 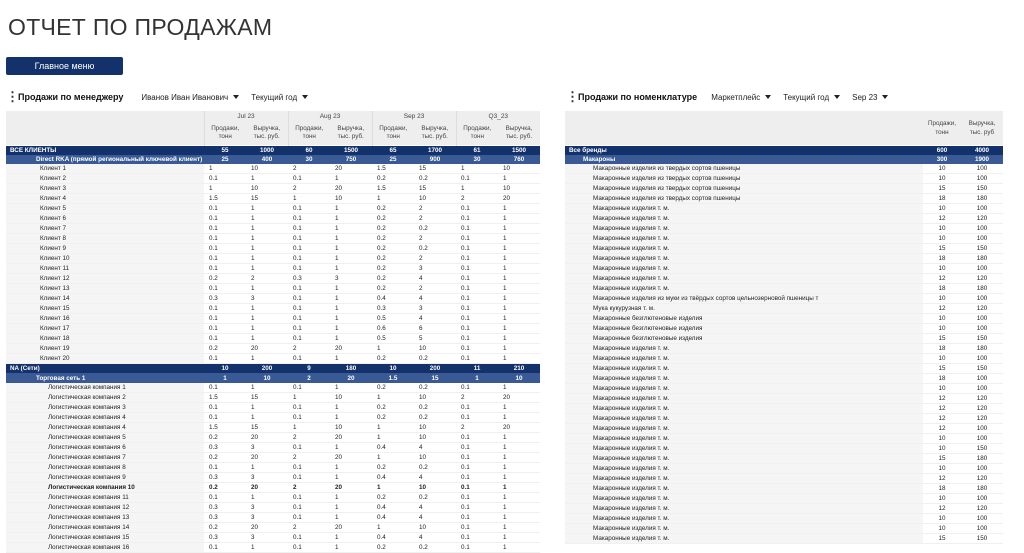 I want to click on table-row: Клиент 13 0.1 1 0.1 1 0.2 2 0.1 1, so click(x=273, y=289).